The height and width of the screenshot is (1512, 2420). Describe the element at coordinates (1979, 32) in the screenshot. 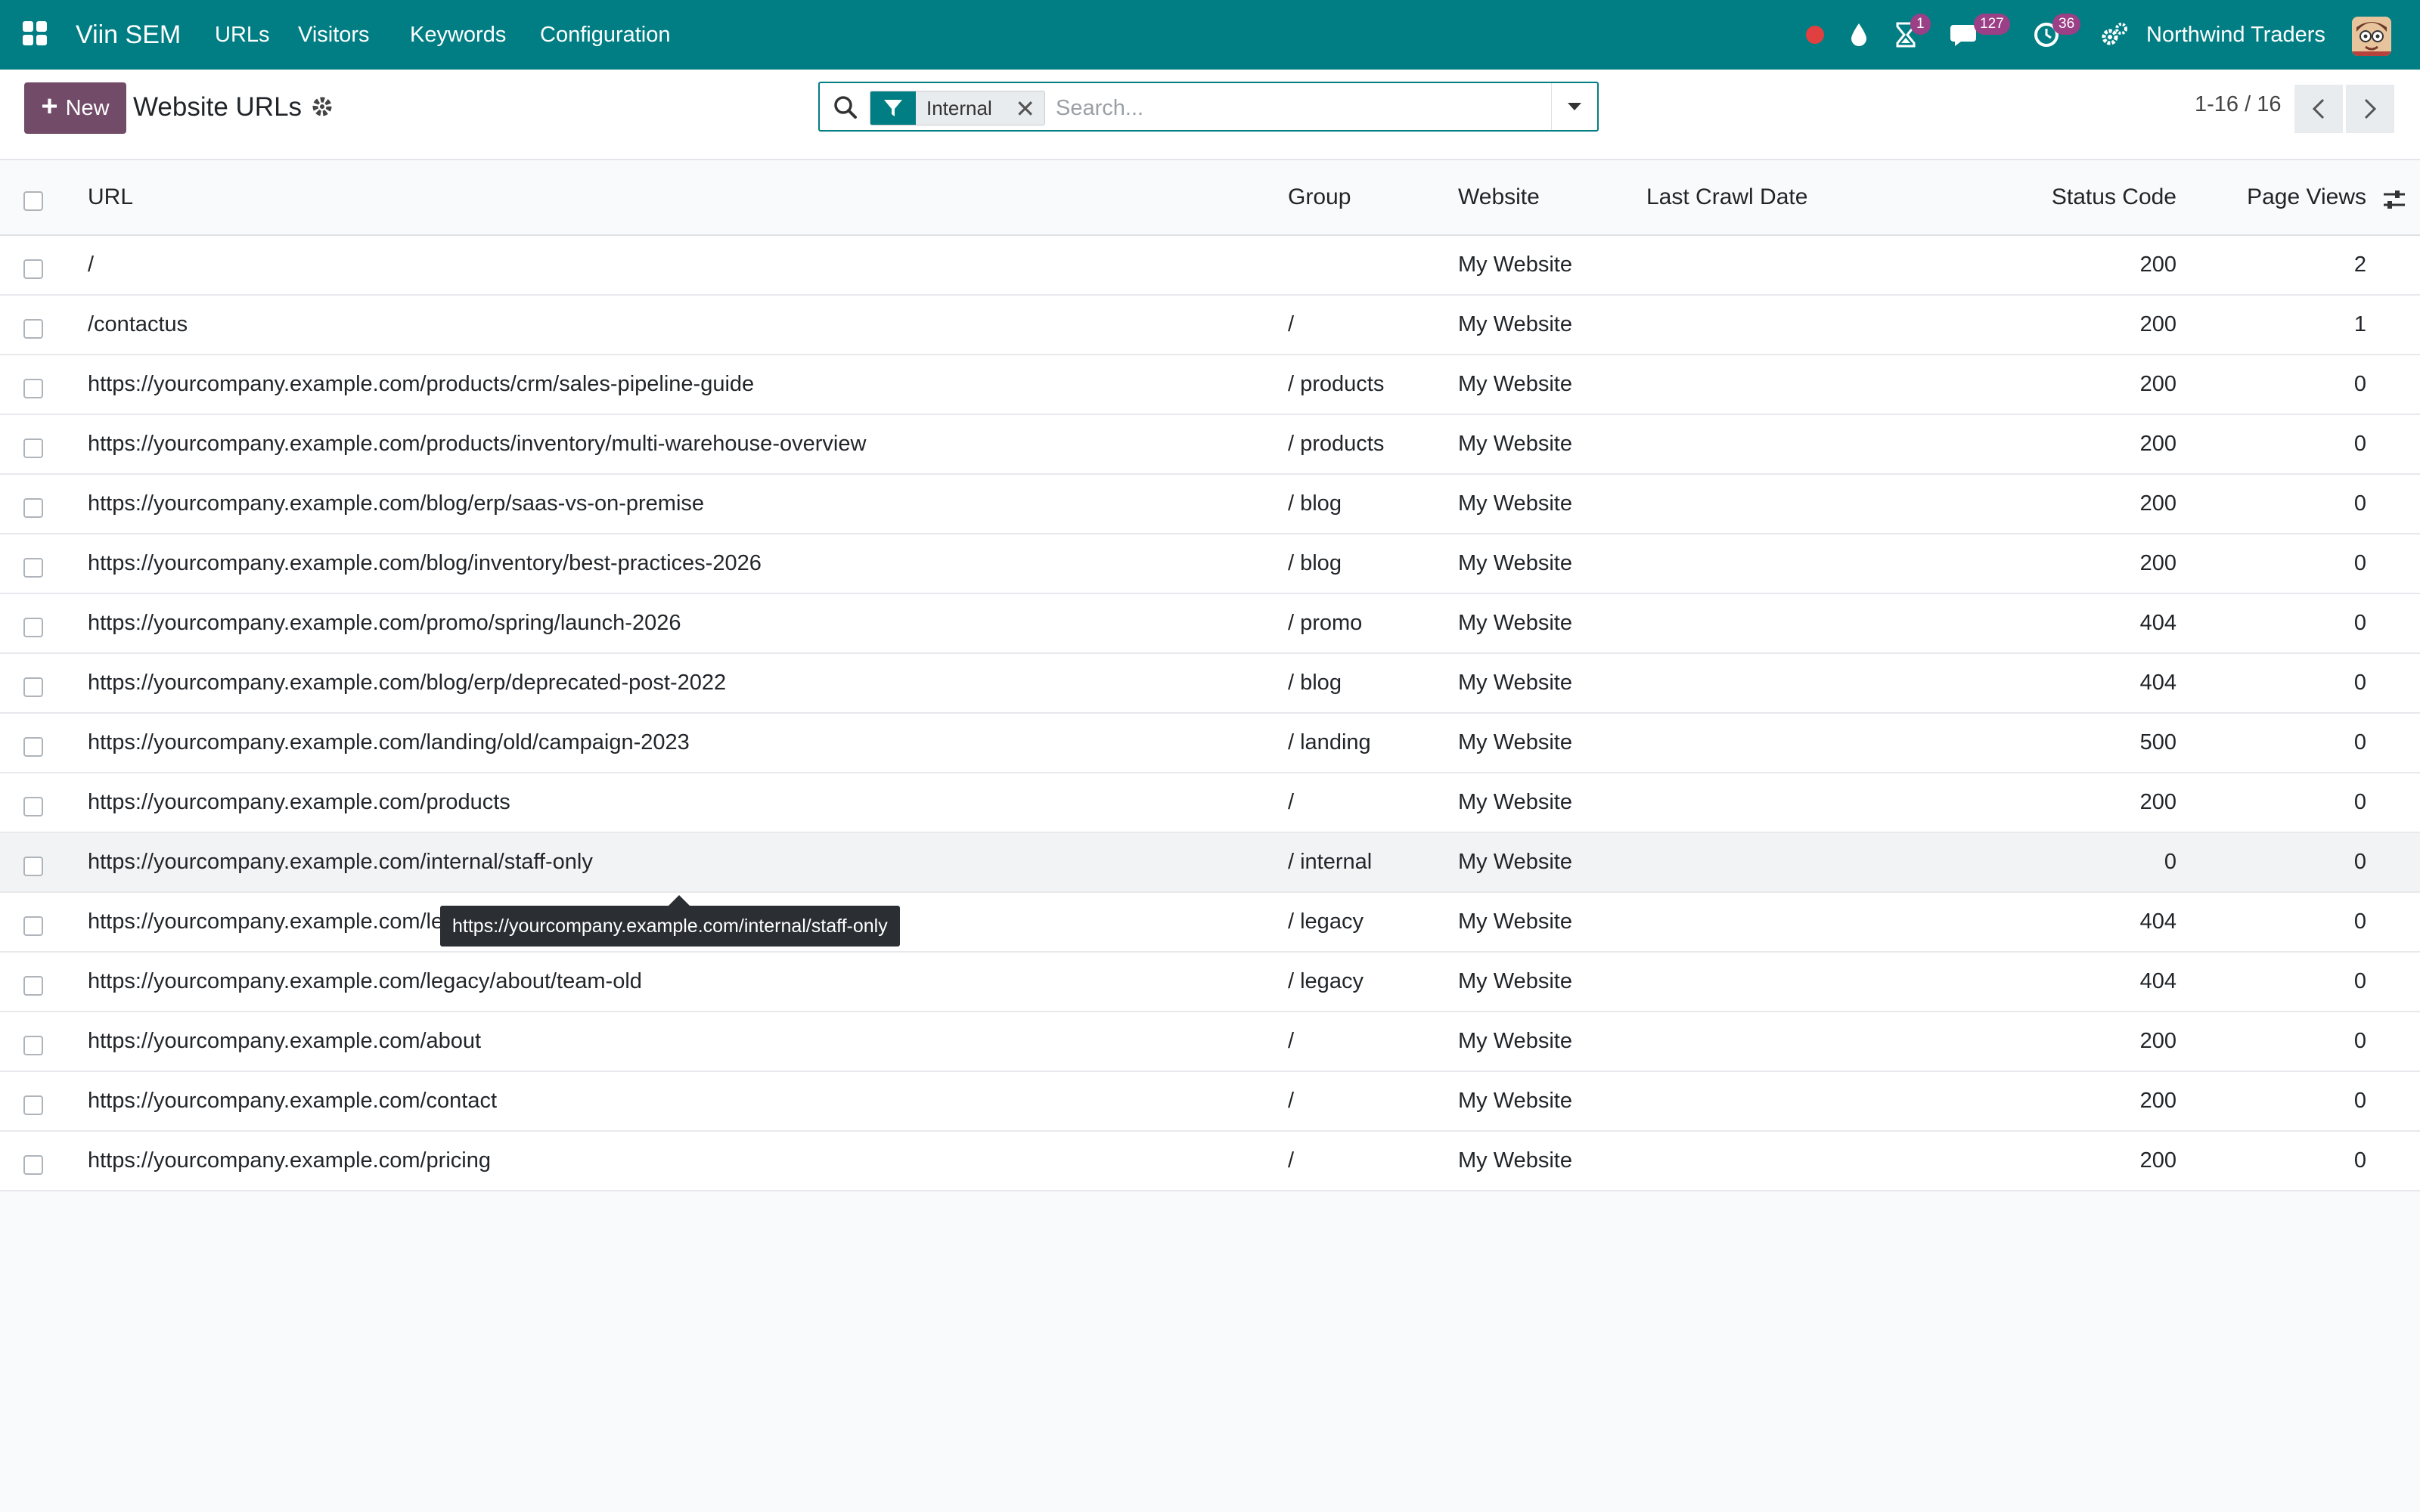

I see `chat-icon: 127` at that location.